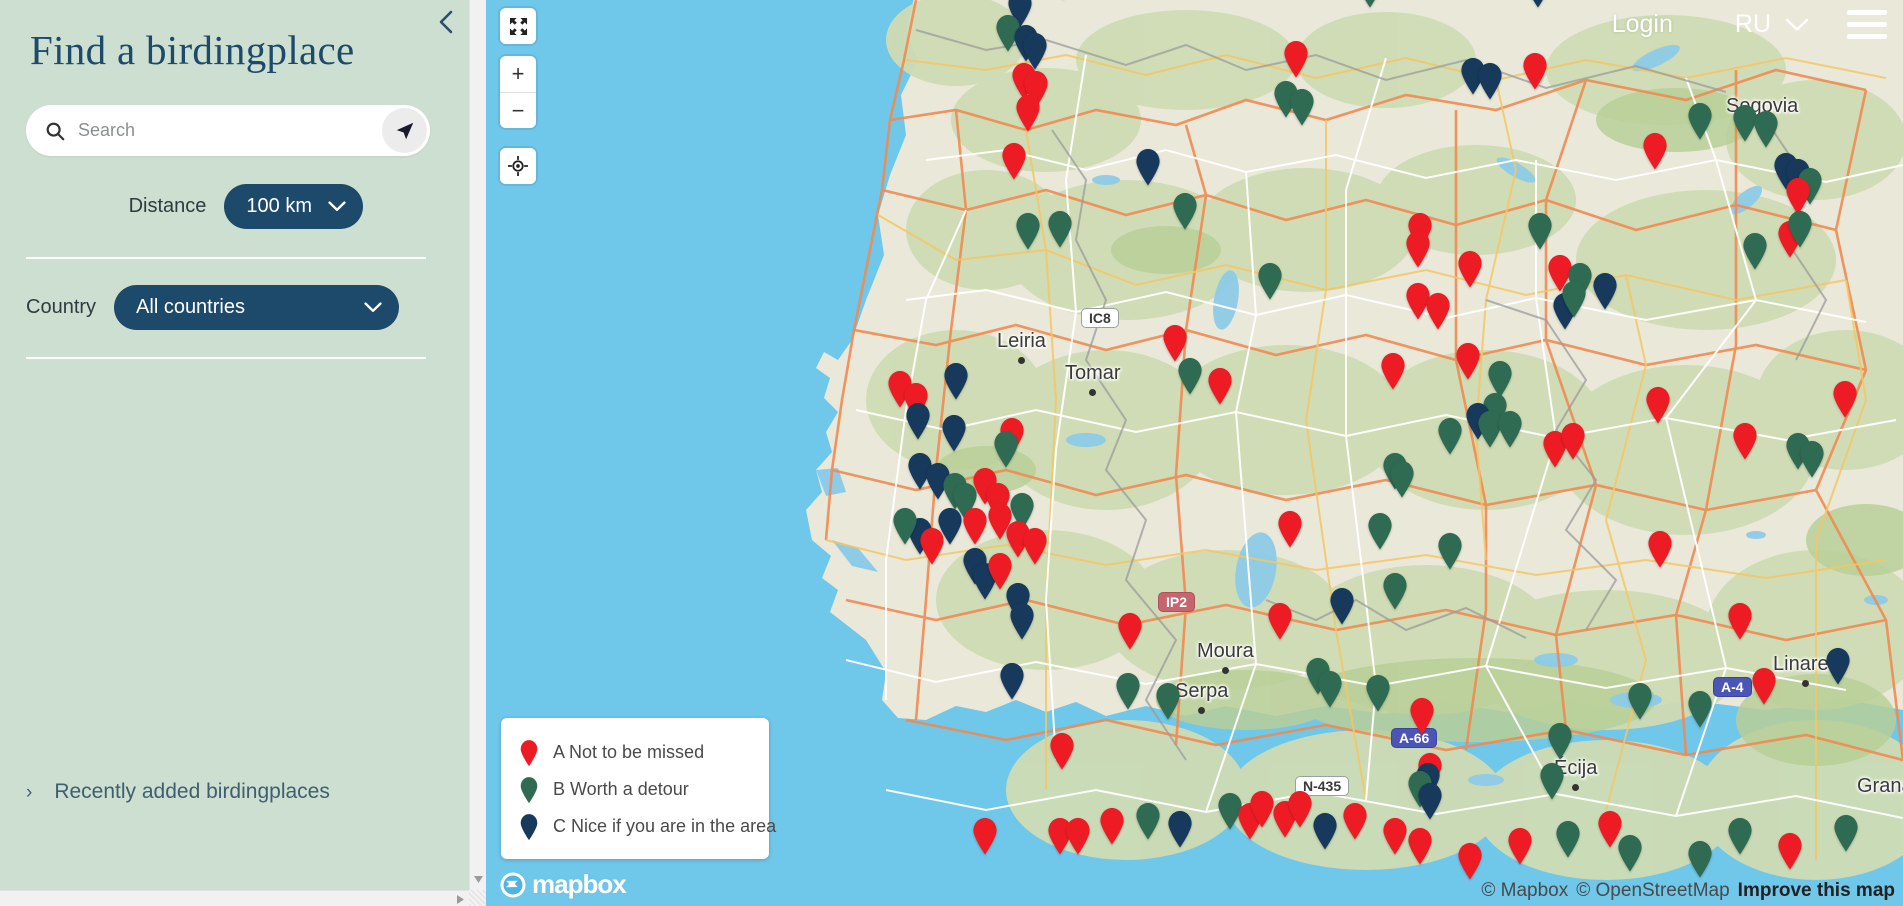 The image size is (1903, 906). I want to click on geolocate-icon, so click(518, 166).